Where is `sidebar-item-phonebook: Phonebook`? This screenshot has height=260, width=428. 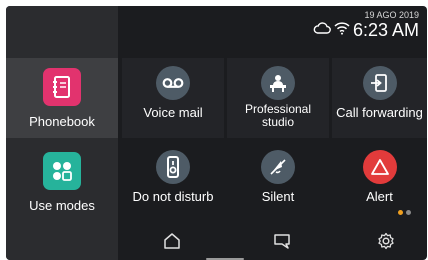
sidebar-item-phonebook: Phonebook is located at coordinates (62, 98).